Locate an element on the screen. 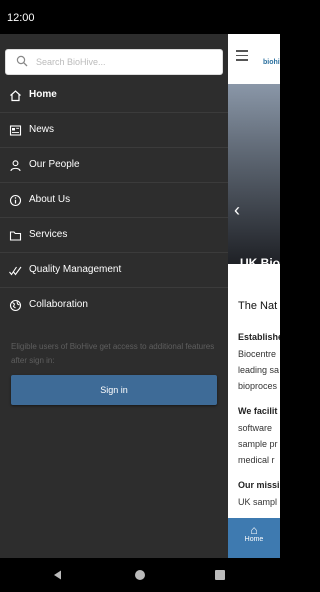 The image size is (320, 592). paragraph-title: Establishe is located at coordinates (259, 337).